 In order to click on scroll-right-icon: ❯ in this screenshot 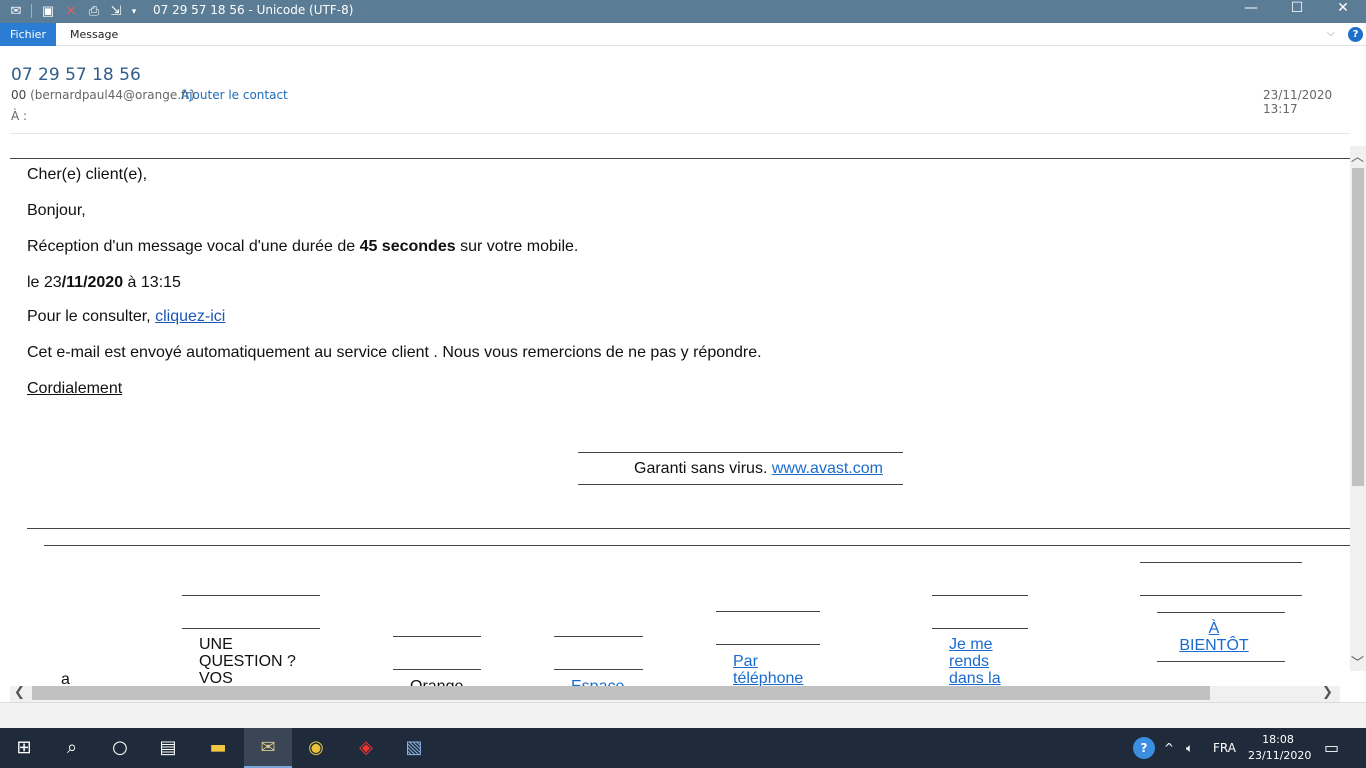, I will do `click(1327, 692)`.